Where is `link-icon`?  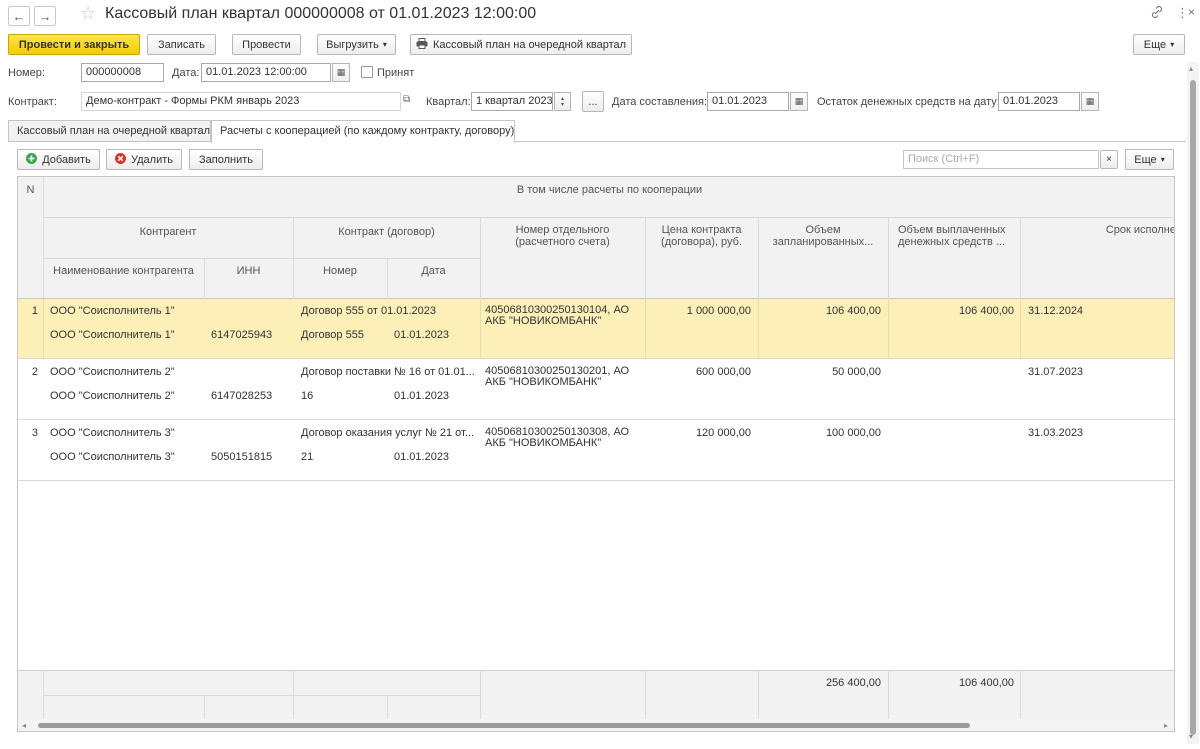
link-icon is located at coordinates (1157, 13).